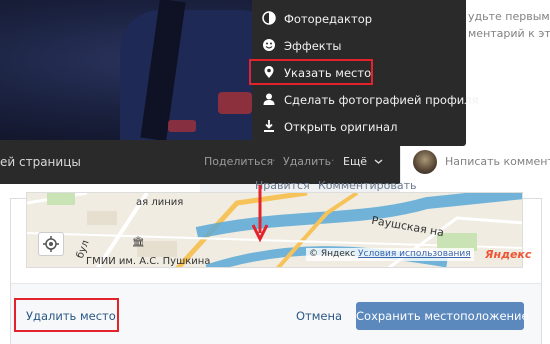 The height and width of the screenshot is (344, 550). I want to click on more-label: Ещё, so click(355, 161).